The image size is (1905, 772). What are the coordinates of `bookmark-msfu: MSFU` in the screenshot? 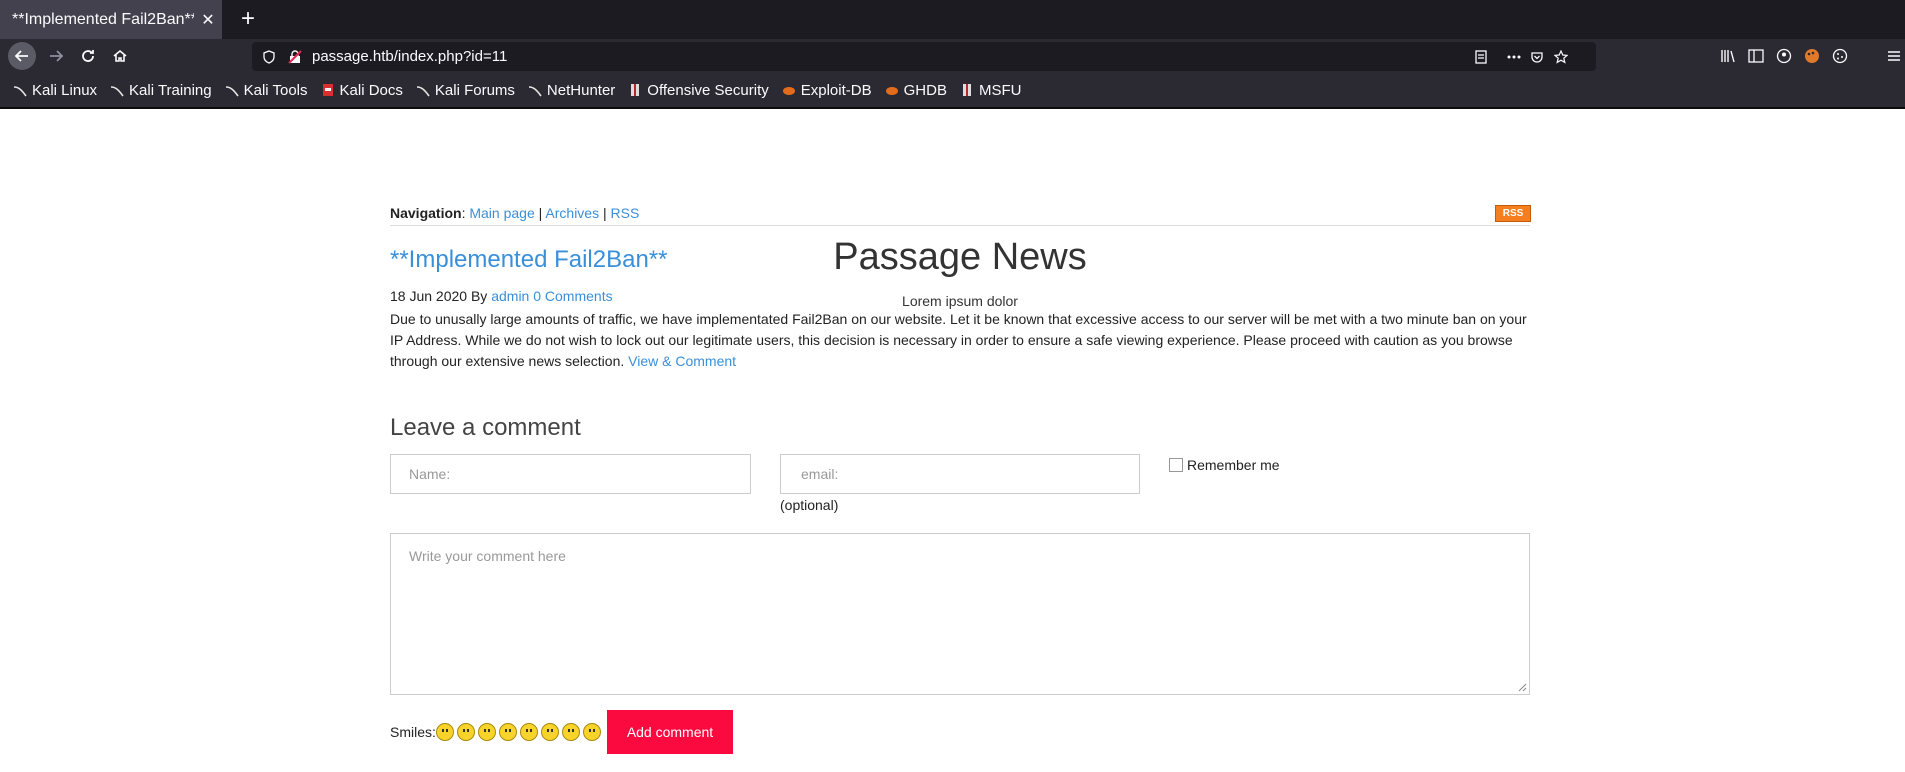 It's located at (991, 90).